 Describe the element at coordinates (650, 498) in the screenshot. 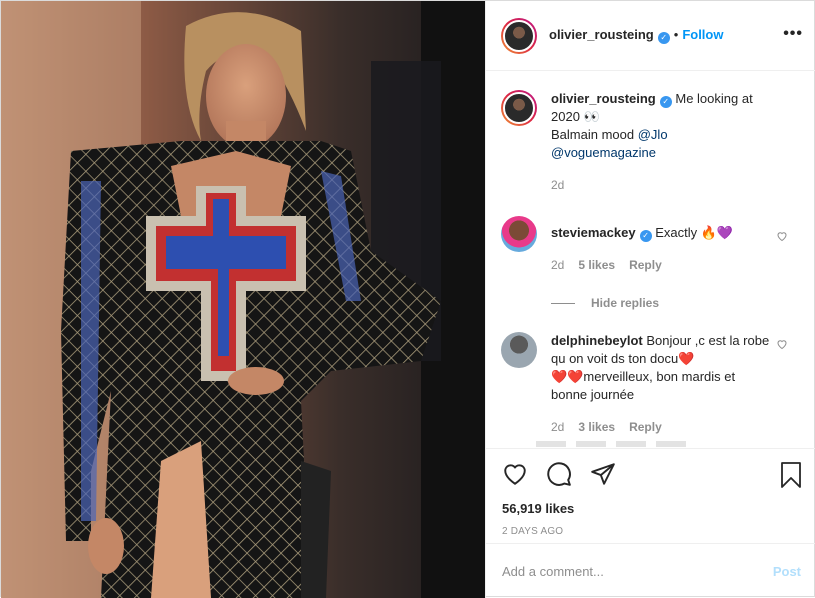

I see `post-actions: 56,919 likes 2 DAYS AGO` at that location.